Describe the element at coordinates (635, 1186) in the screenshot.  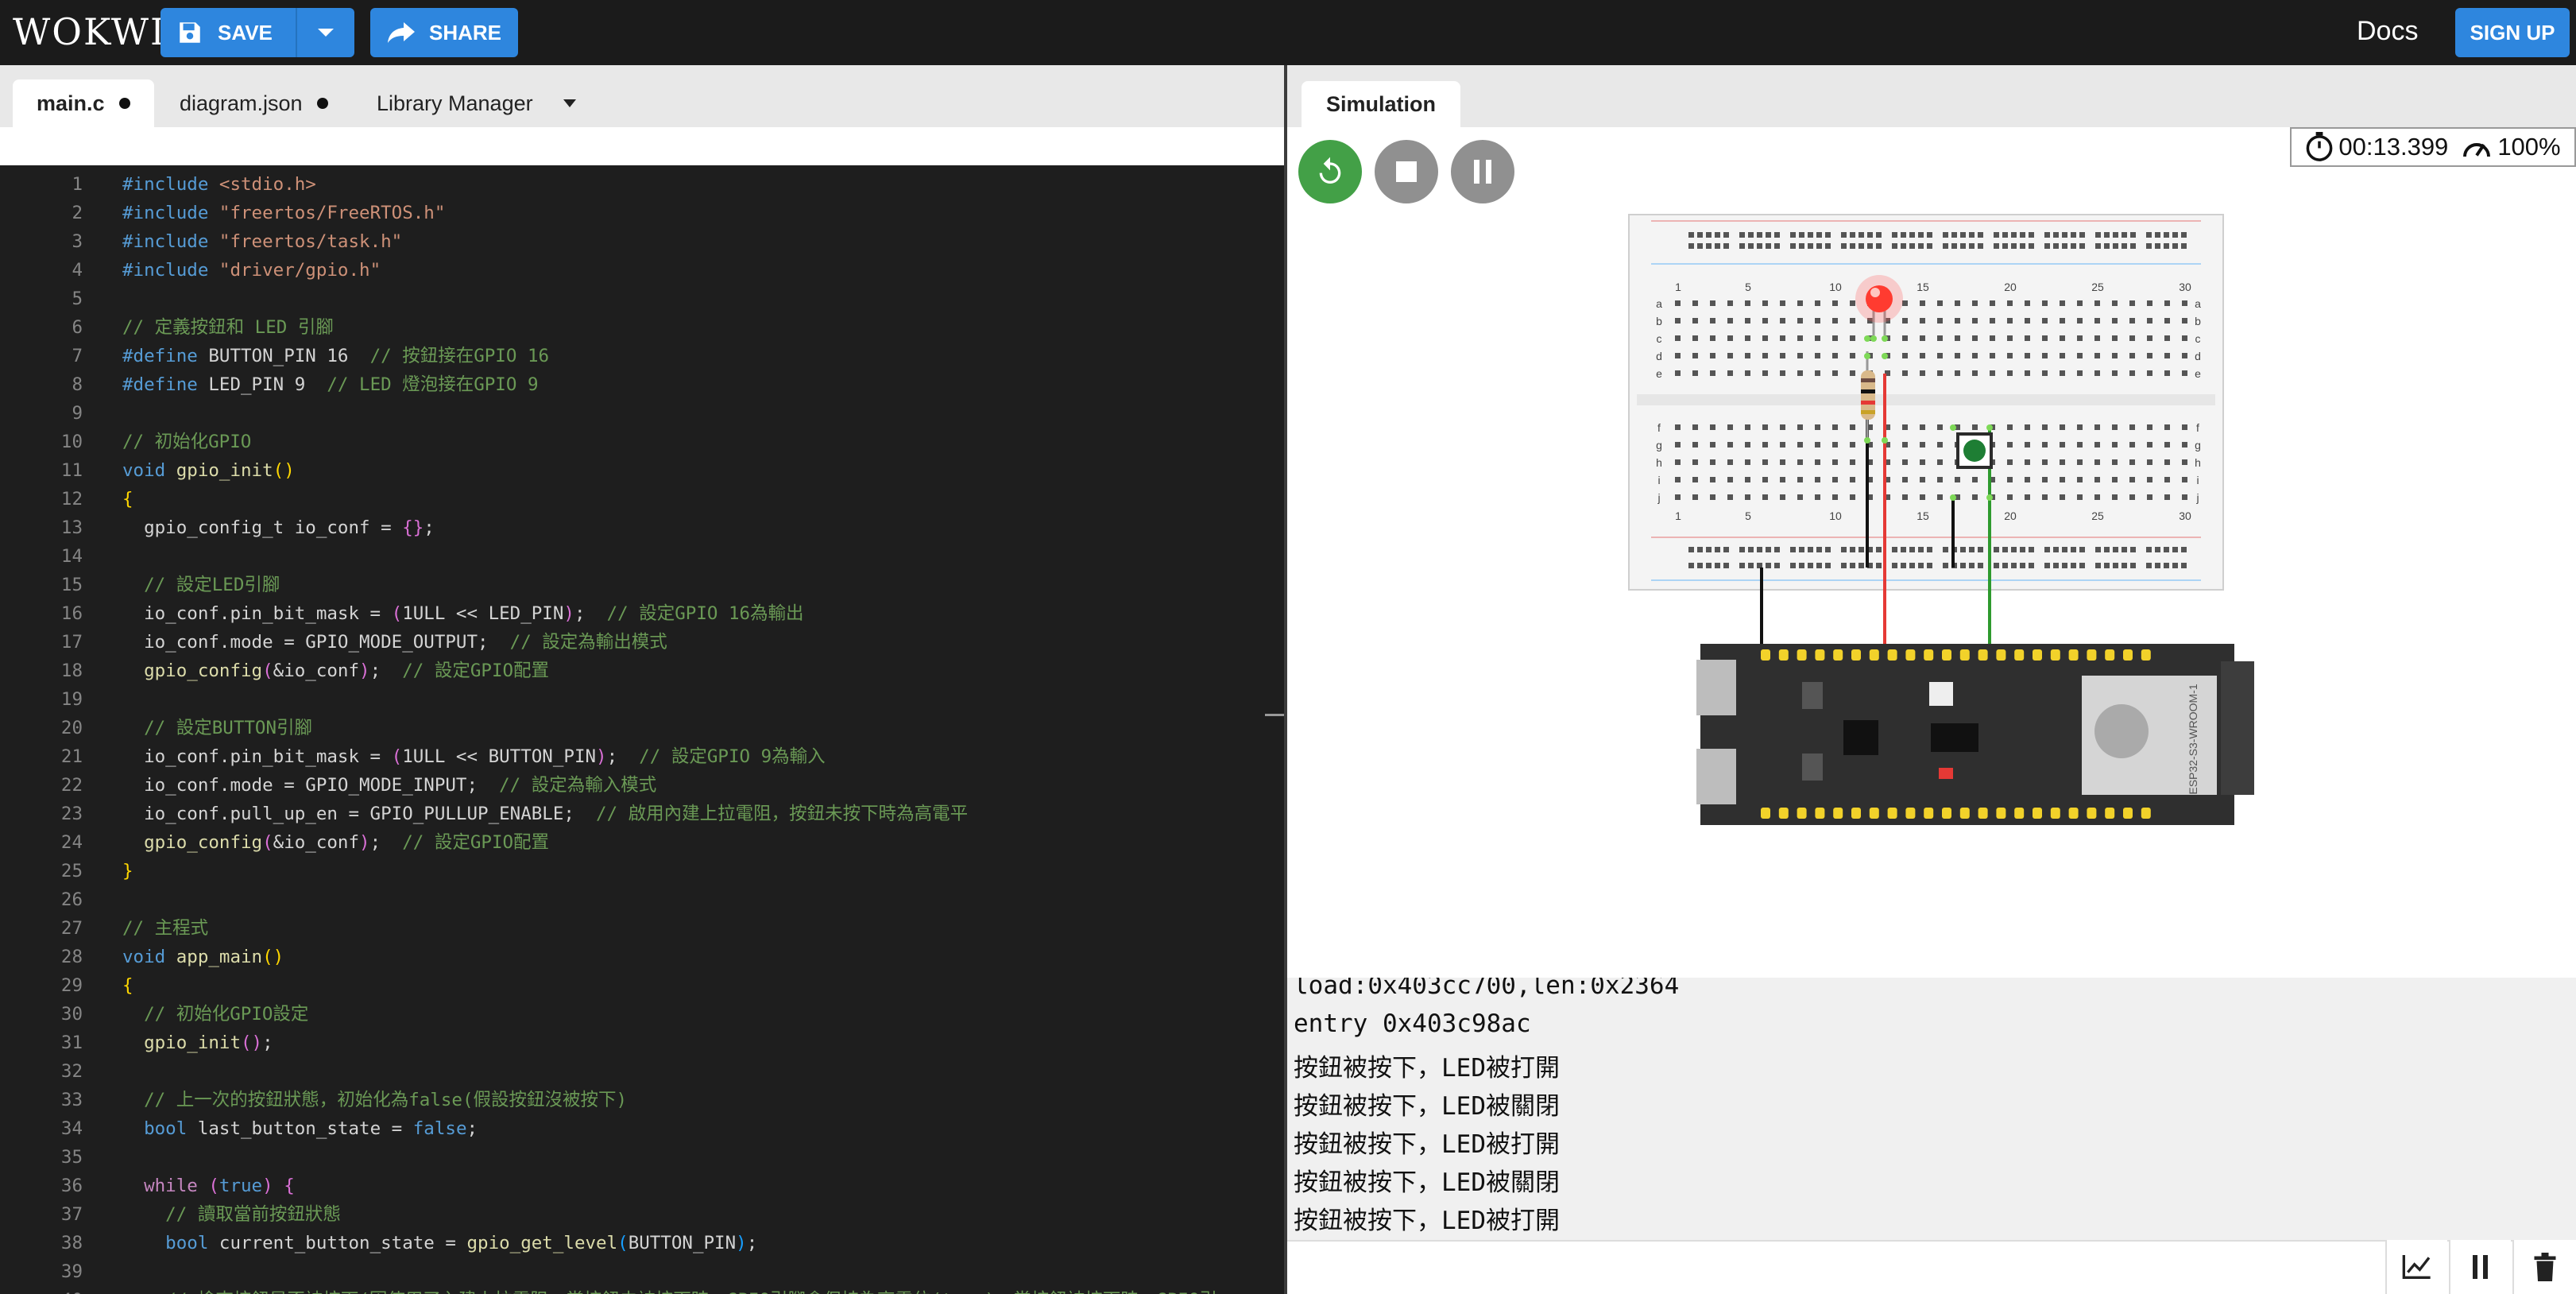
I see `code-line: 36 while (true) {` at that location.